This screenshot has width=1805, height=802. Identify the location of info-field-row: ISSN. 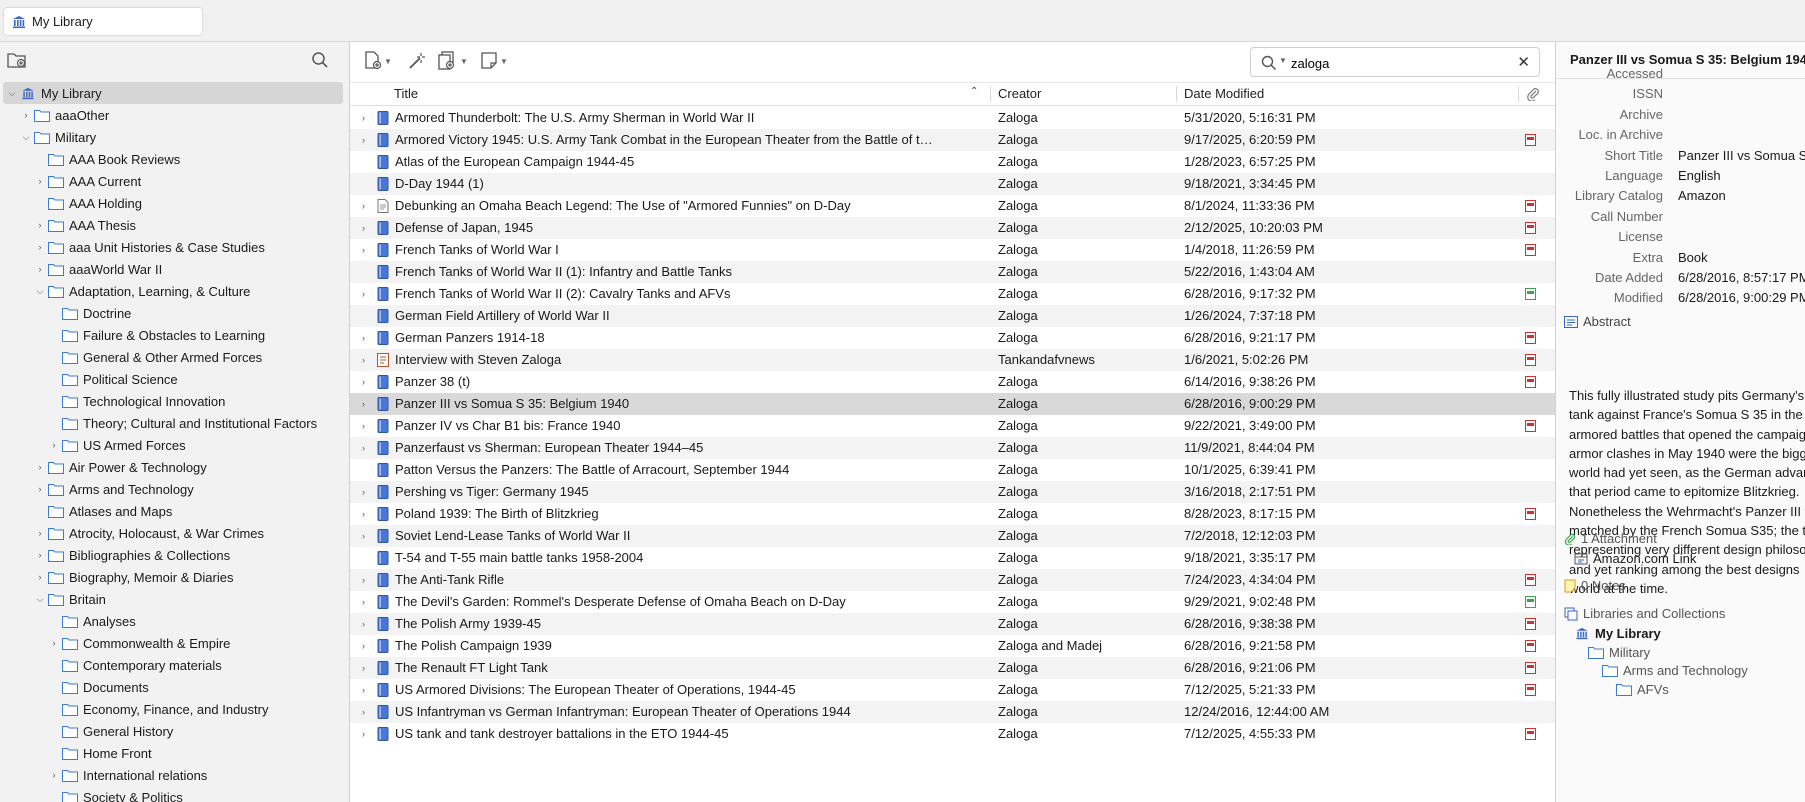
(1680, 96).